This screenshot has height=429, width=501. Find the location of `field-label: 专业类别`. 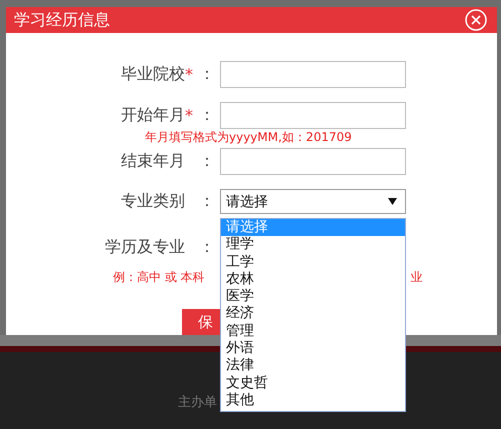

field-label: 专业类别 is located at coordinates (153, 201).